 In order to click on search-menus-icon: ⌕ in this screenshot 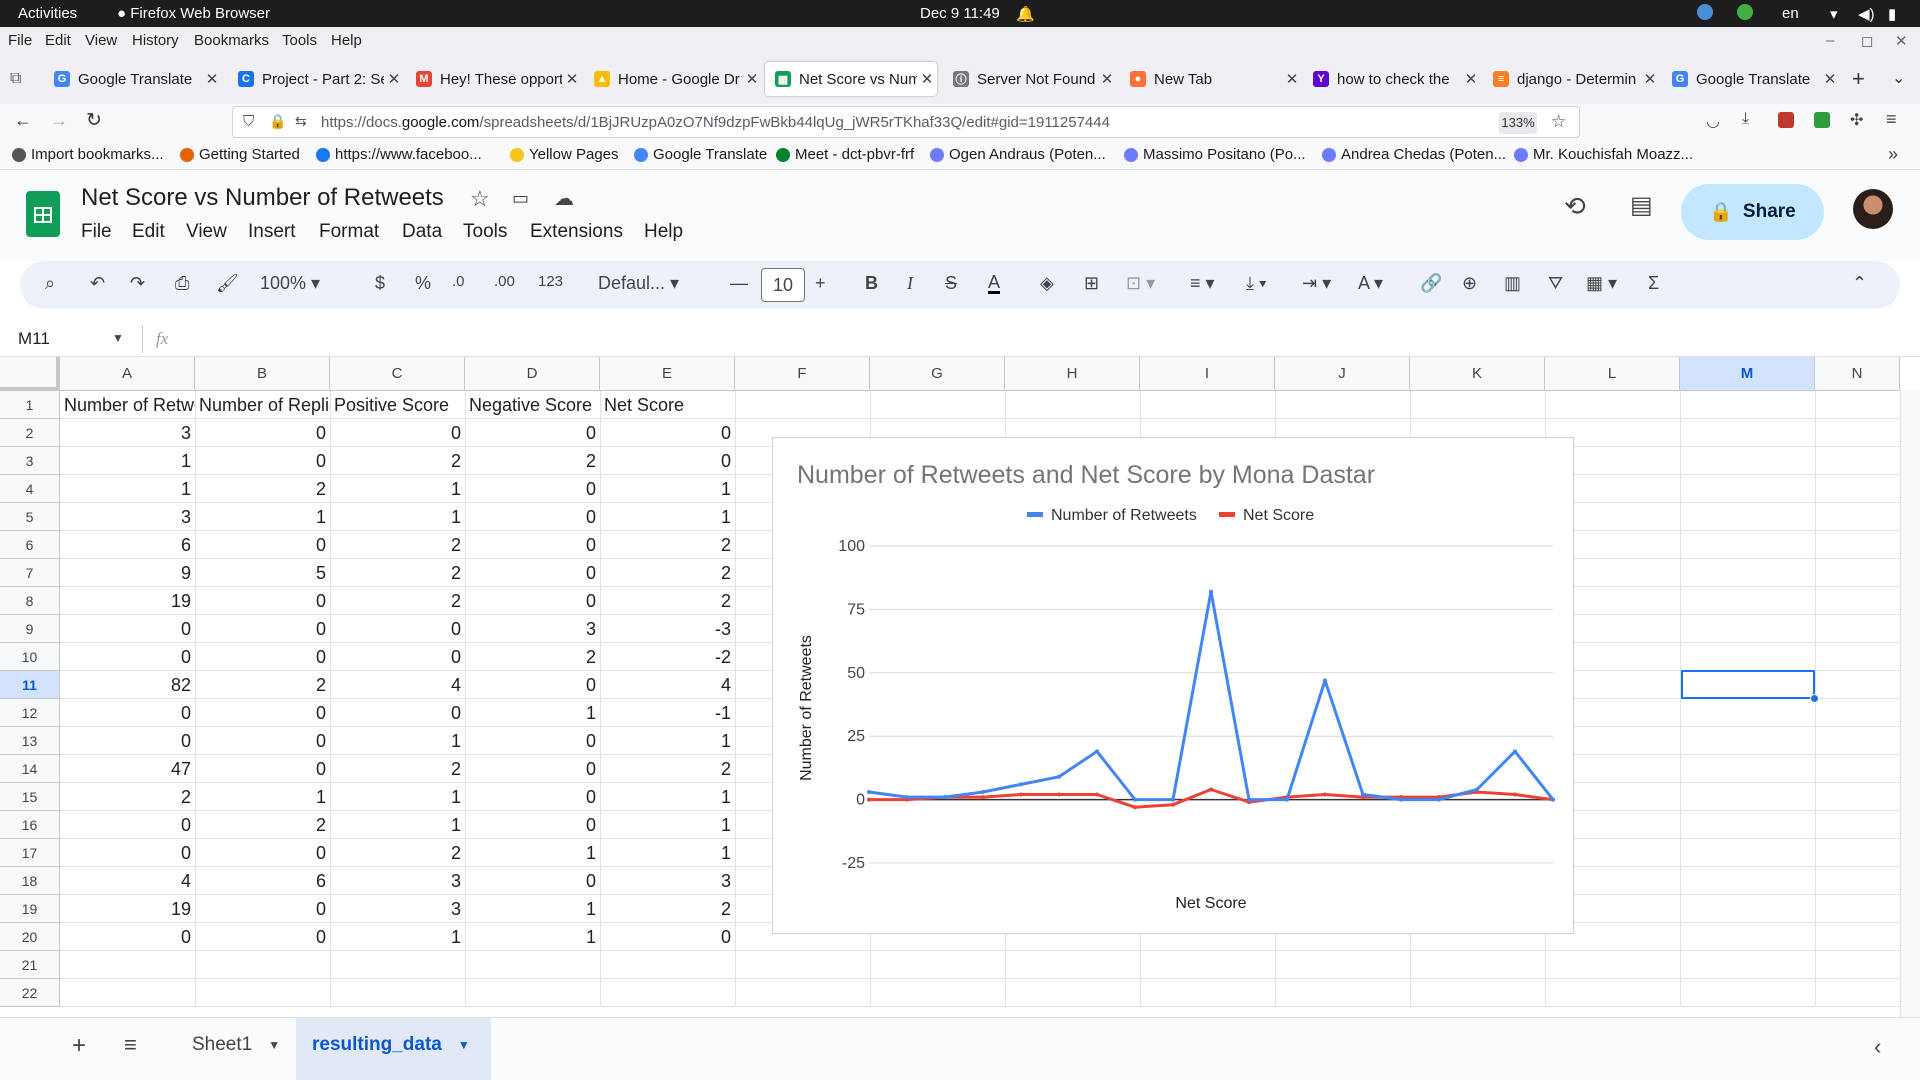, I will do `click(50, 283)`.